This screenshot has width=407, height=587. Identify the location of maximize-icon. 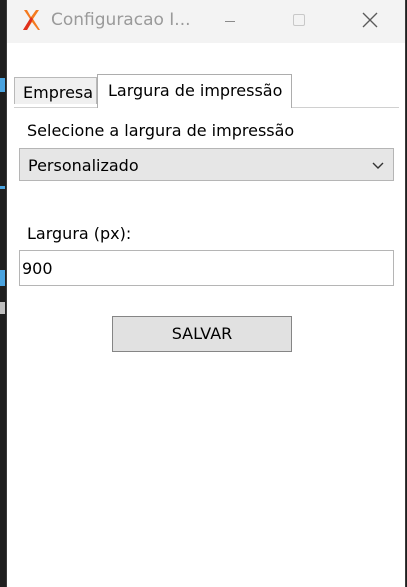
(299, 20).